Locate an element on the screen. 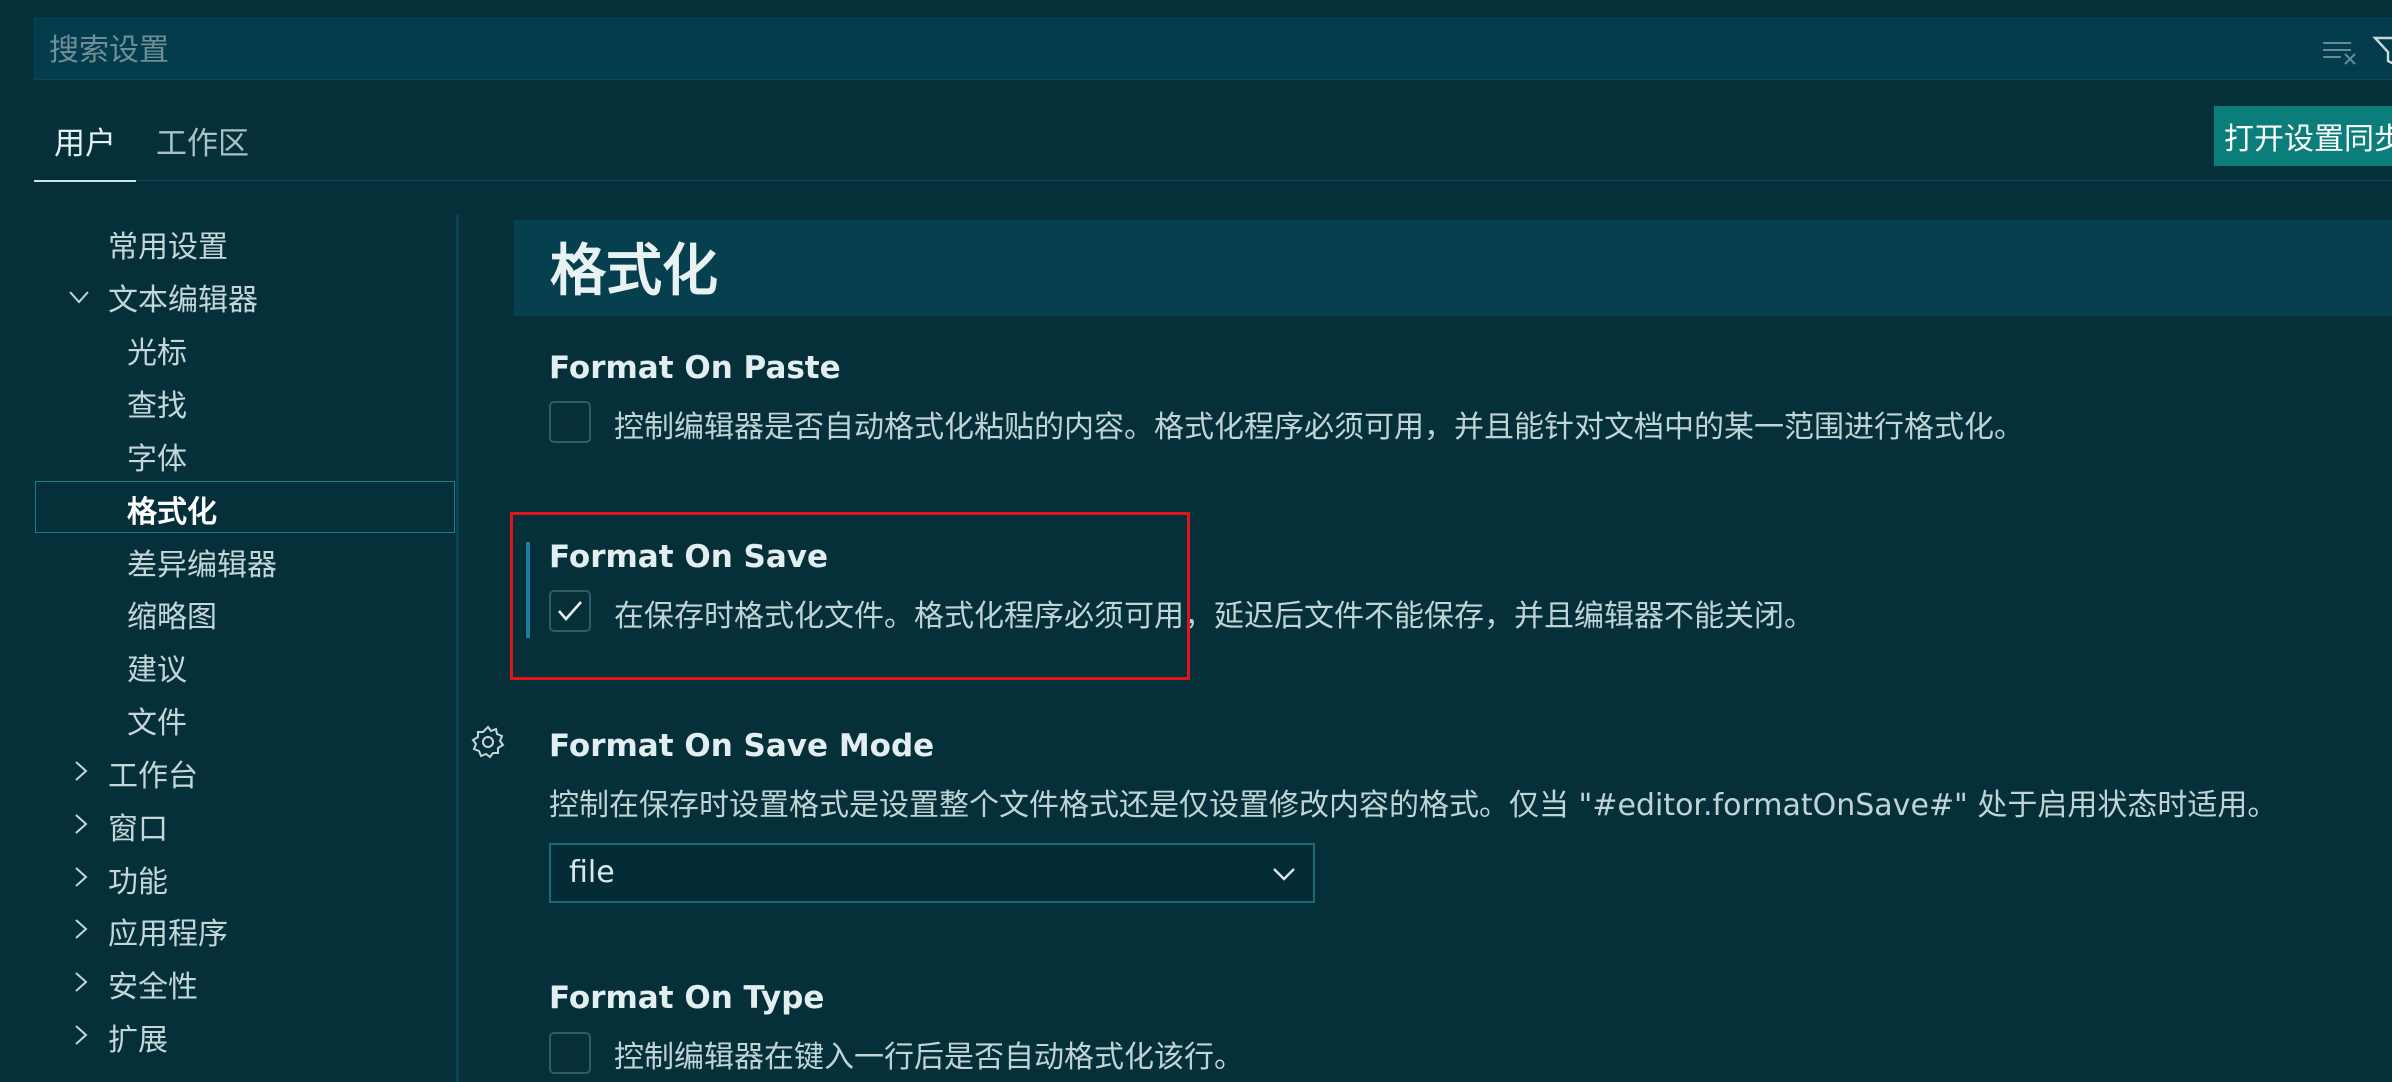  gear-icon is located at coordinates (488, 742).